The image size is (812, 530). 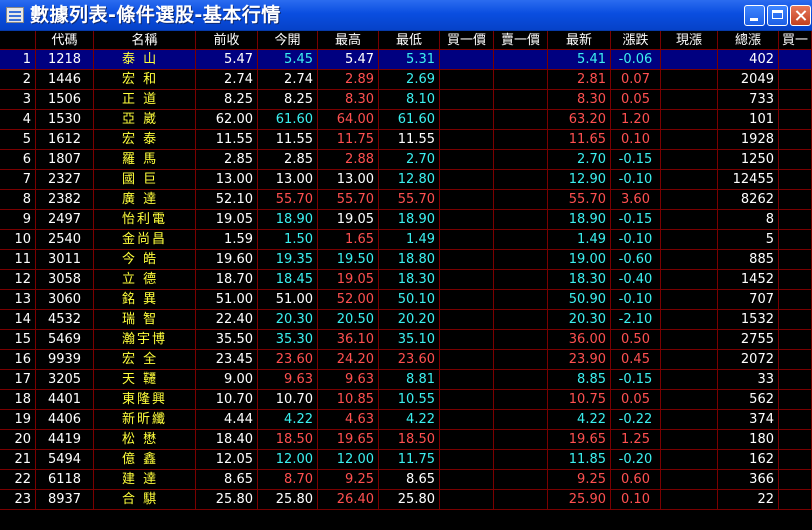 What do you see at coordinates (777, 15) in the screenshot?
I see `maximize-button` at bounding box center [777, 15].